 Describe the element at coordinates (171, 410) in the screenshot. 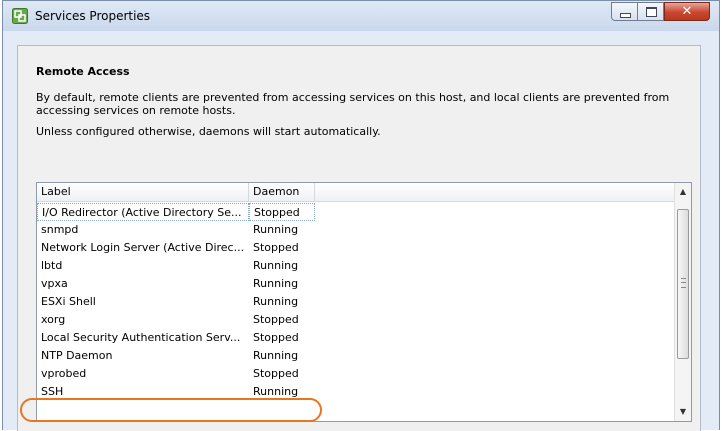

I see `ssh-row-highlight-annotation` at that location.